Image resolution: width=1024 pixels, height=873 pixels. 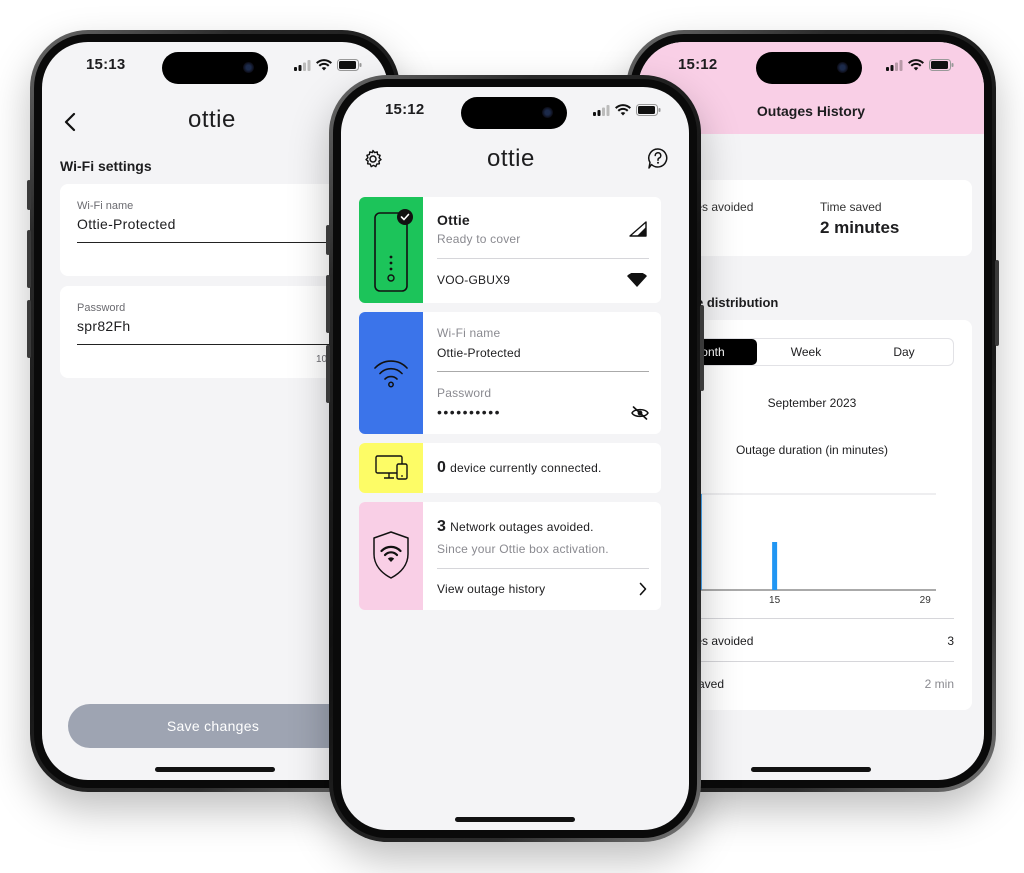 What do you see at coordinates (851, 207) in the screenshot?
I see `time-saved-label: Time saved` at bounding box center [851, 207].